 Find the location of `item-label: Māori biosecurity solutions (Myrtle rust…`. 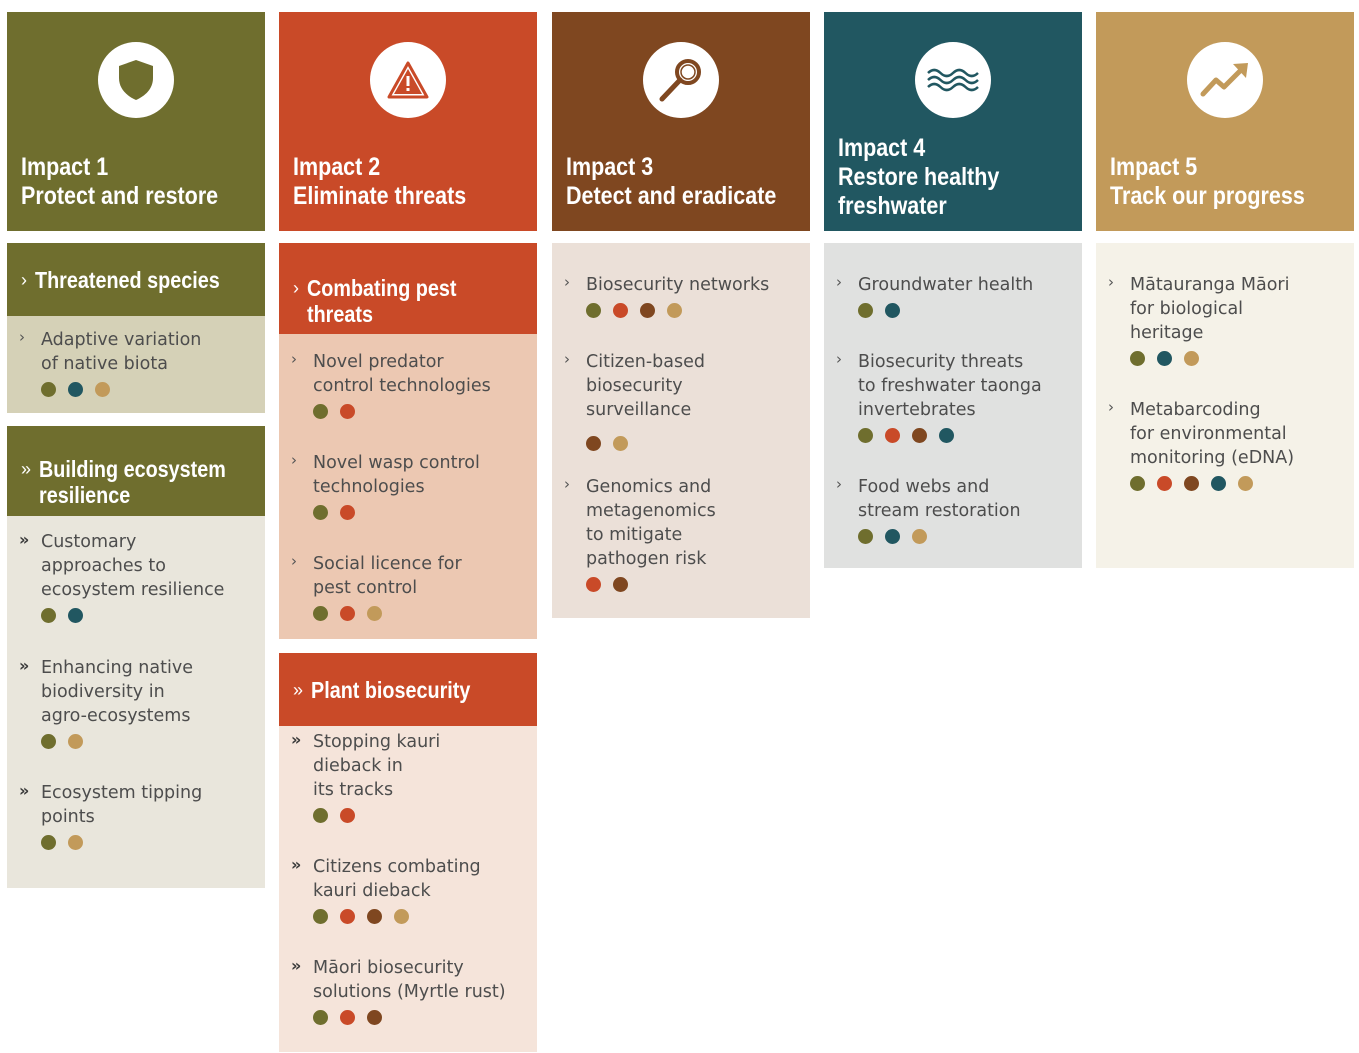

item-label: Māori biosecurity solutions (Myrtle rust… is located at coordinates (409, 980).